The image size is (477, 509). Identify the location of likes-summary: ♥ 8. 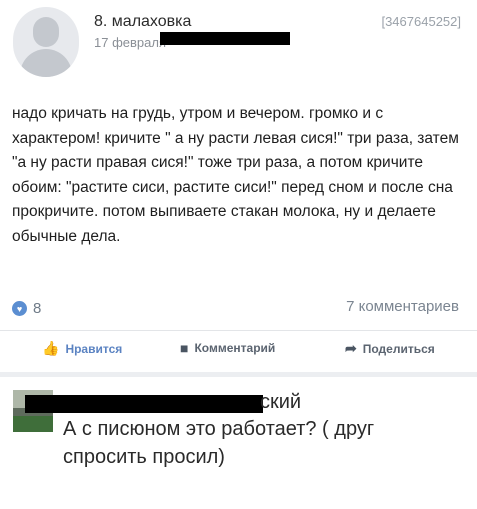
(26, 308).